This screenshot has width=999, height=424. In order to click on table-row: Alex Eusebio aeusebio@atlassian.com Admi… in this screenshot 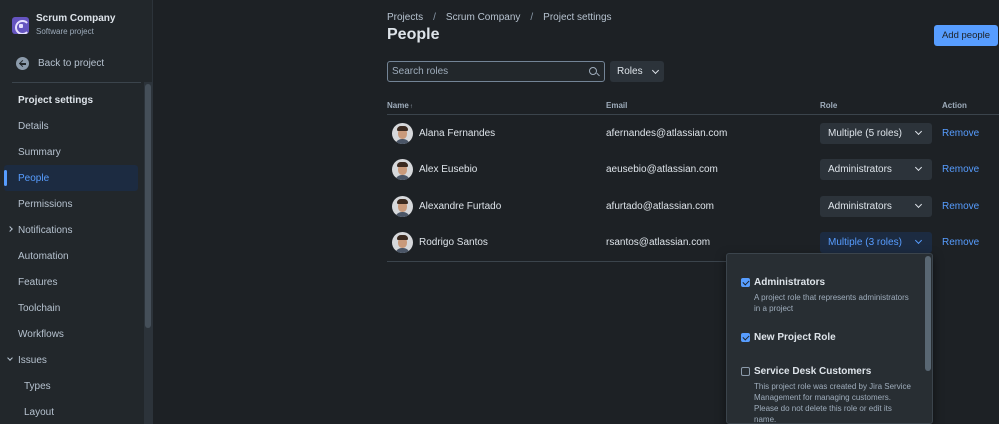, I will do `click(693, 169)`.